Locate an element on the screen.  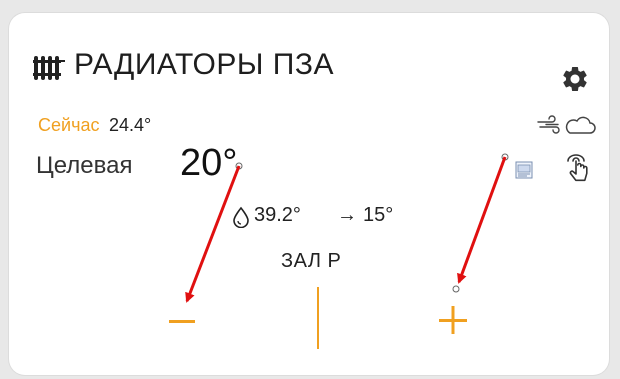
gear-icon is located at coordinates (575, 79).